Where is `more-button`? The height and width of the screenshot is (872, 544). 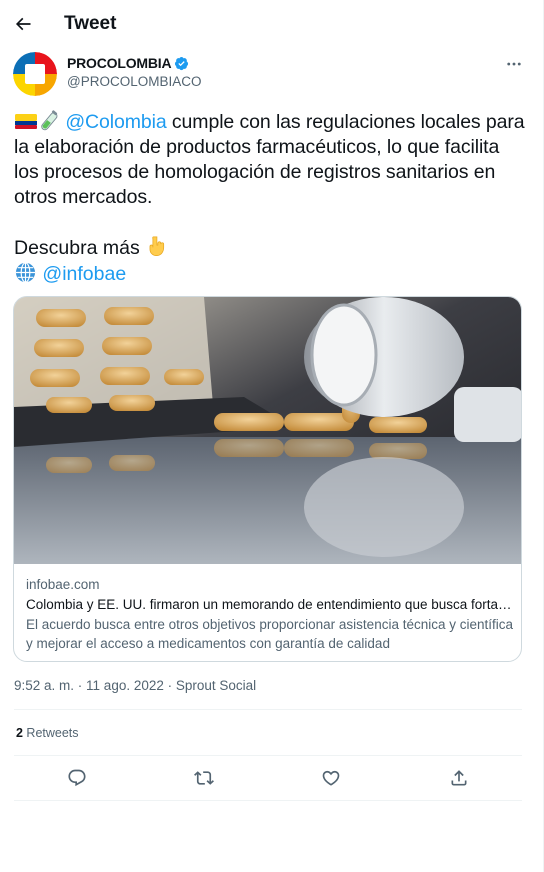
more-button is located at coordinates (514, 64).